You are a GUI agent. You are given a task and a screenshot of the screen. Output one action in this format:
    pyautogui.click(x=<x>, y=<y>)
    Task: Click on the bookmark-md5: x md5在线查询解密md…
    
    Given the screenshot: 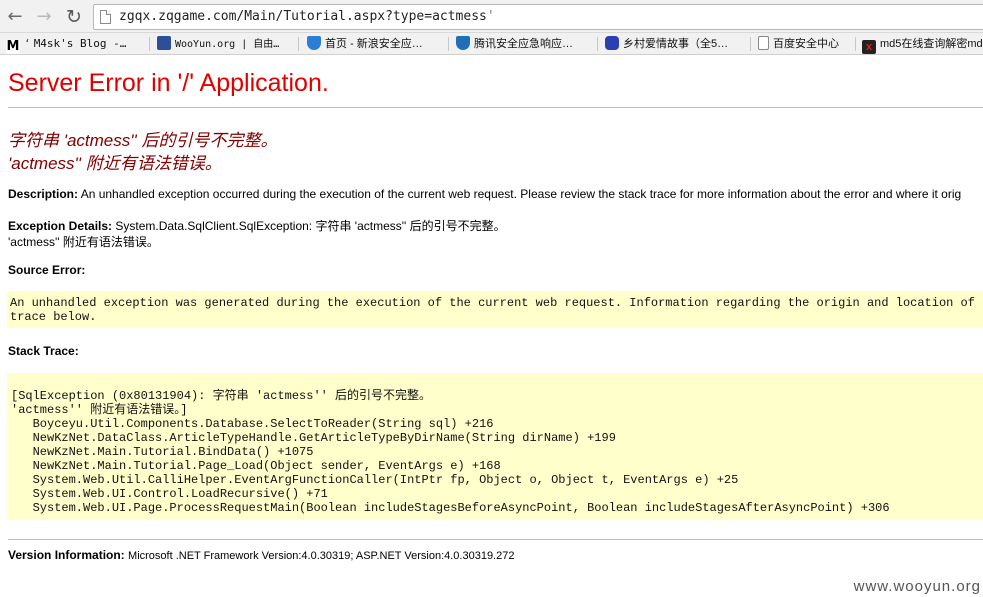 What is the action you would take?
    pyautogui.click(x=922, y=45)
    